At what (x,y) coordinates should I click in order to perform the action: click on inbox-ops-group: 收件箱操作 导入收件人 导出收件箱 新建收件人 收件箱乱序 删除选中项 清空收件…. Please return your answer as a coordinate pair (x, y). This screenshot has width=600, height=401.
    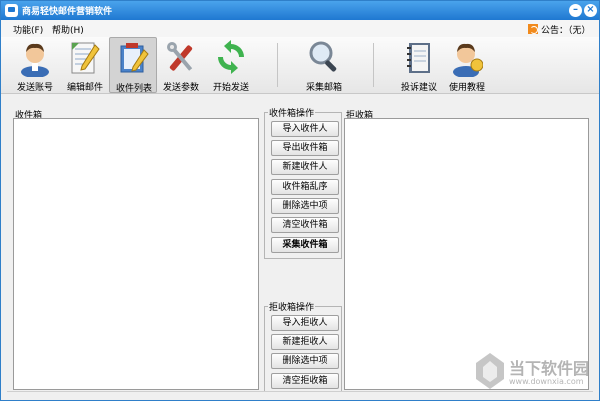
    Looking at the image, I should click on (303, 182).